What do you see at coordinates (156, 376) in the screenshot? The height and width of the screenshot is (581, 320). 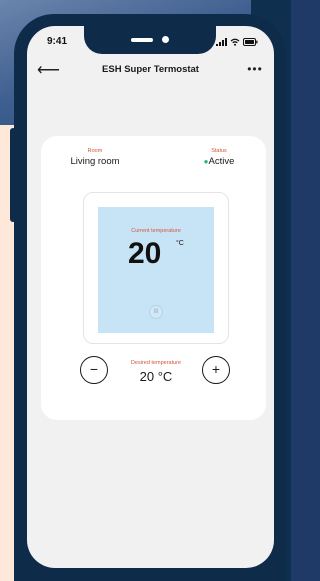 I see `desired-temperature-value: 20 °C` at bounding box center [156, 376].